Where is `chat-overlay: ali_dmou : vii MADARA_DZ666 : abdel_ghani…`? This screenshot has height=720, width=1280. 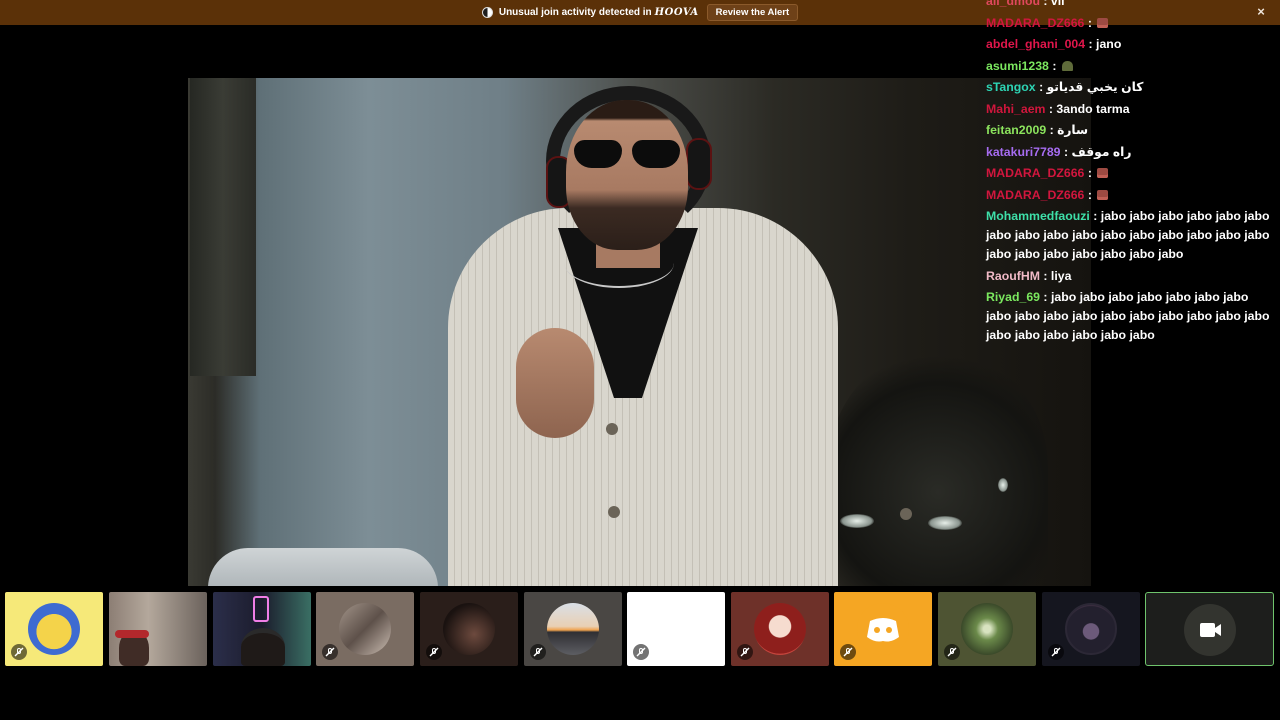 chat-overlay: ali_dmou : vii MADARA_DZ666 : abdel_ghani… is located at coordinates (1128, 175).